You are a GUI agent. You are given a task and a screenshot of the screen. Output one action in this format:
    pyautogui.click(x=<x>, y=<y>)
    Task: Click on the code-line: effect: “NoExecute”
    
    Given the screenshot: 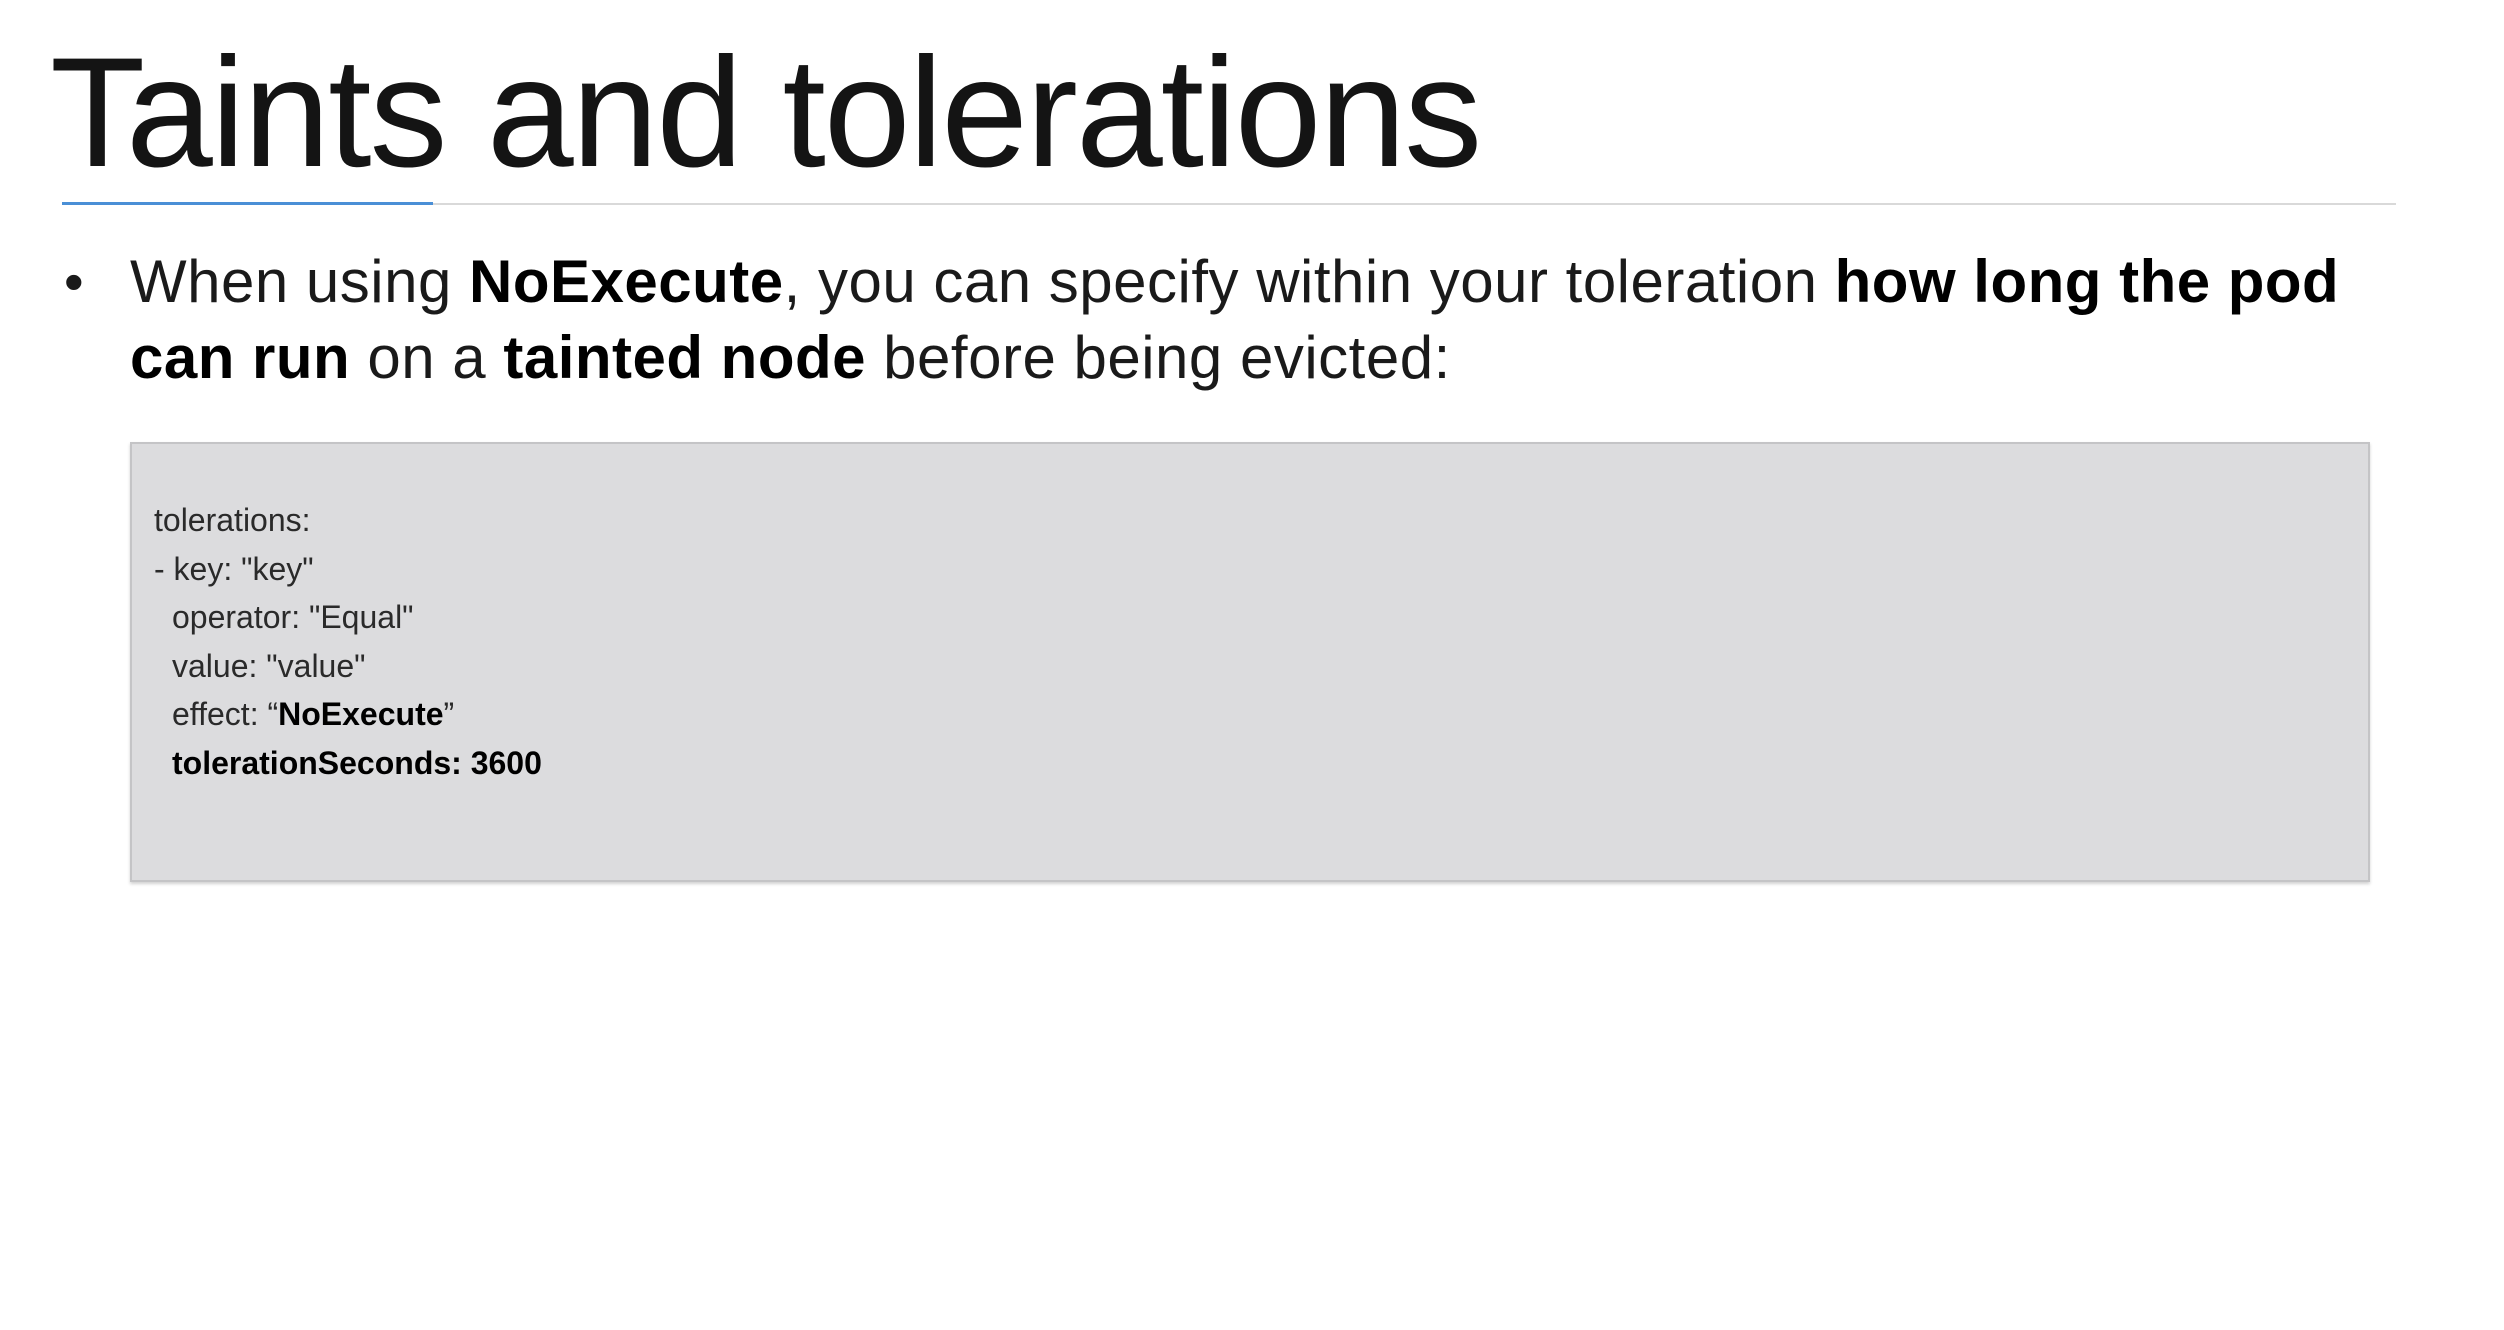 What is the action you would take?
    pyautogui.click(x=348, y=714)
    